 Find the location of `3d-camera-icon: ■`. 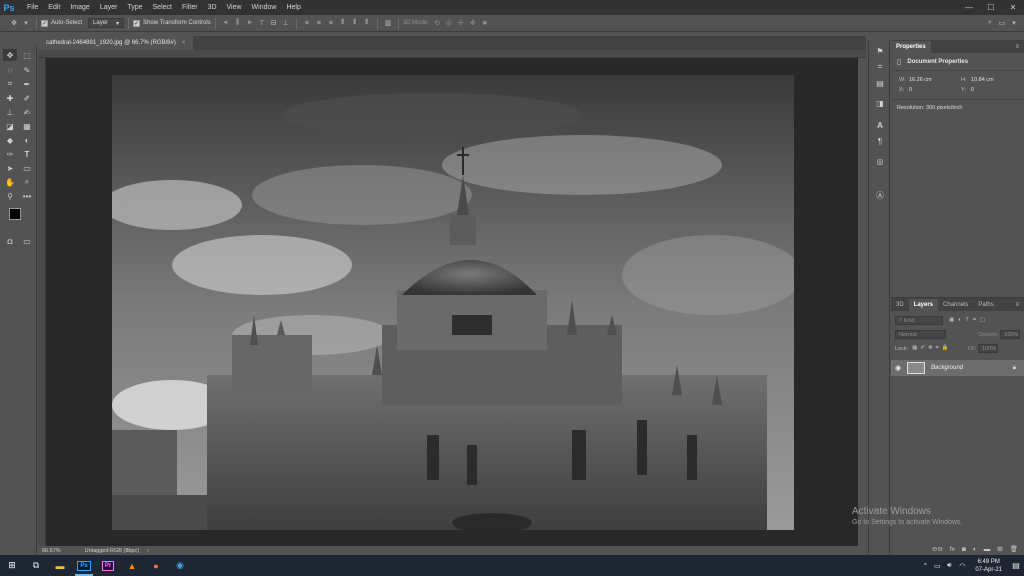

3d-camera-icon: ■ is located at coordinates (485, 23).